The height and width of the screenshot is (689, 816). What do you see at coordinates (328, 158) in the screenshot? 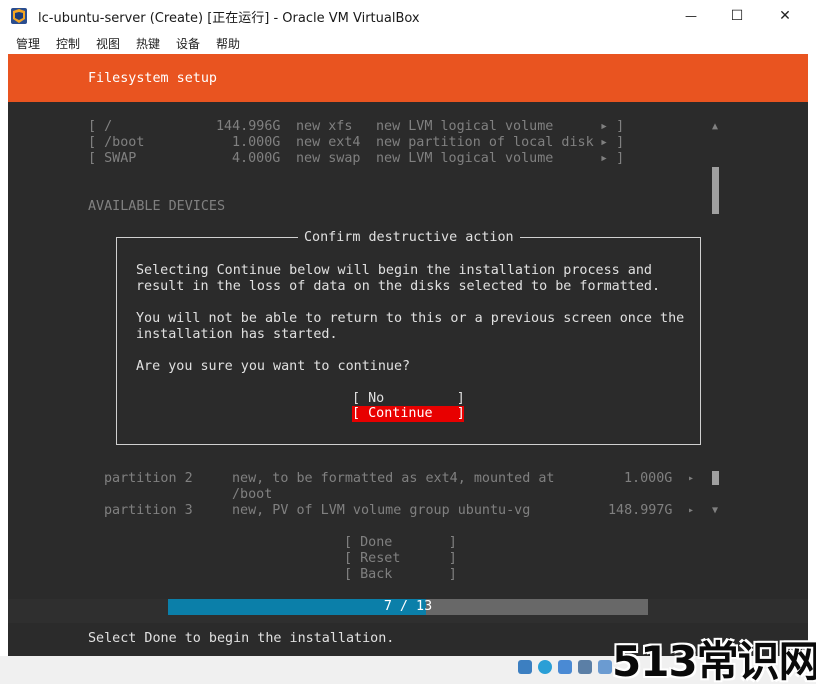
I see `fs-row-type: new swap` at bounding box center [328, 158].